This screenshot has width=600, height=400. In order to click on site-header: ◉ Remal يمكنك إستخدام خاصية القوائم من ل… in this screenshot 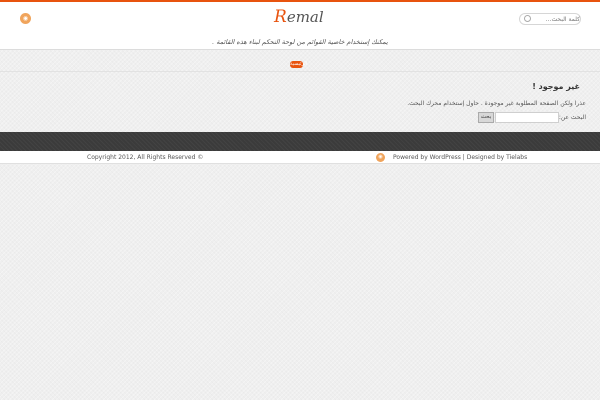, I will do `click(300, 26)`.